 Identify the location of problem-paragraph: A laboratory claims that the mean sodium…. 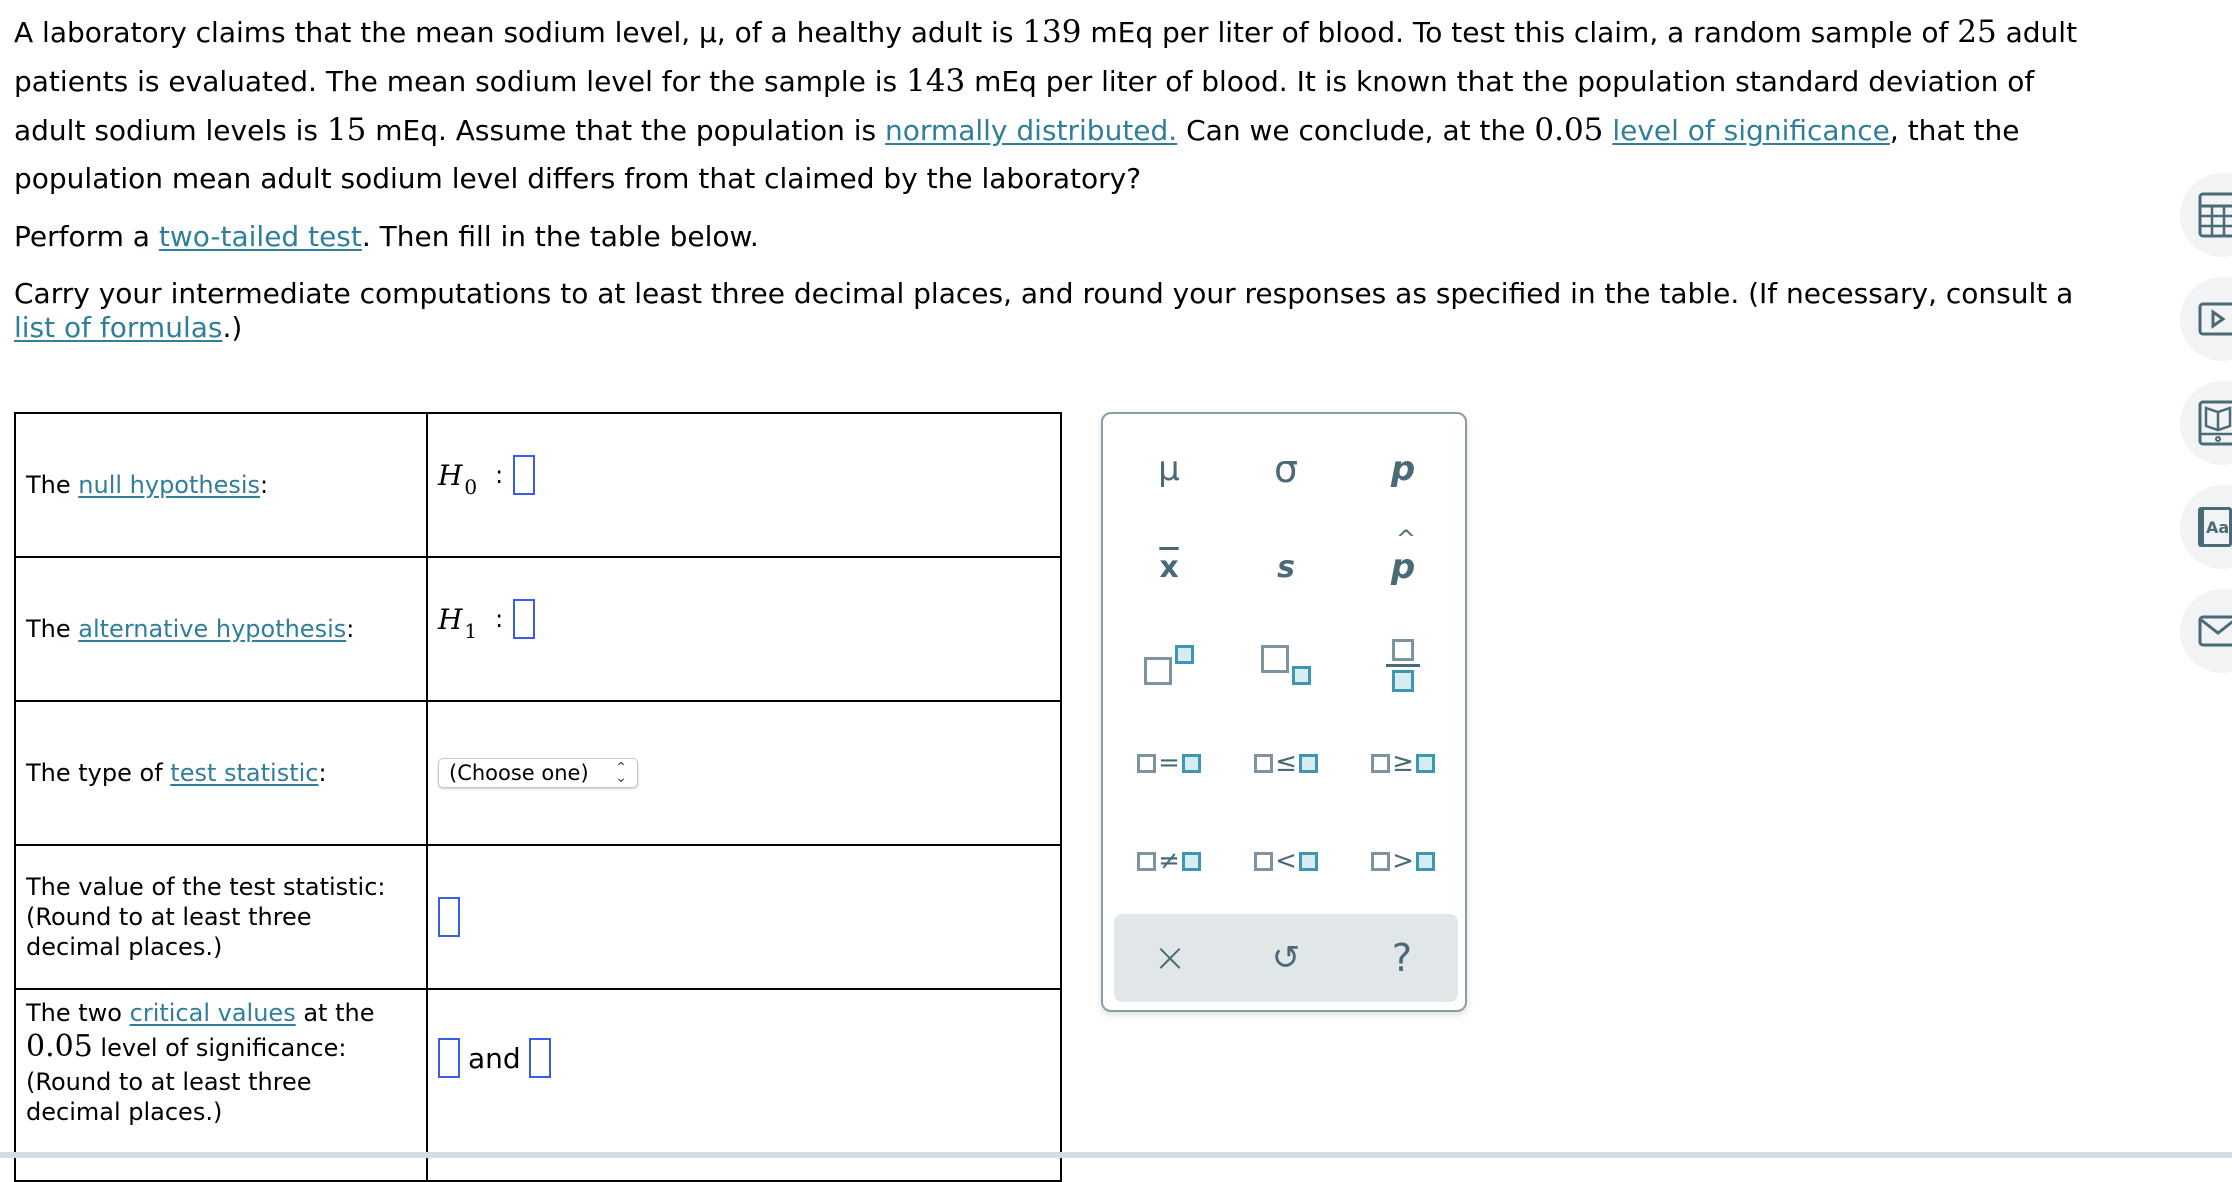
(1046, 104).